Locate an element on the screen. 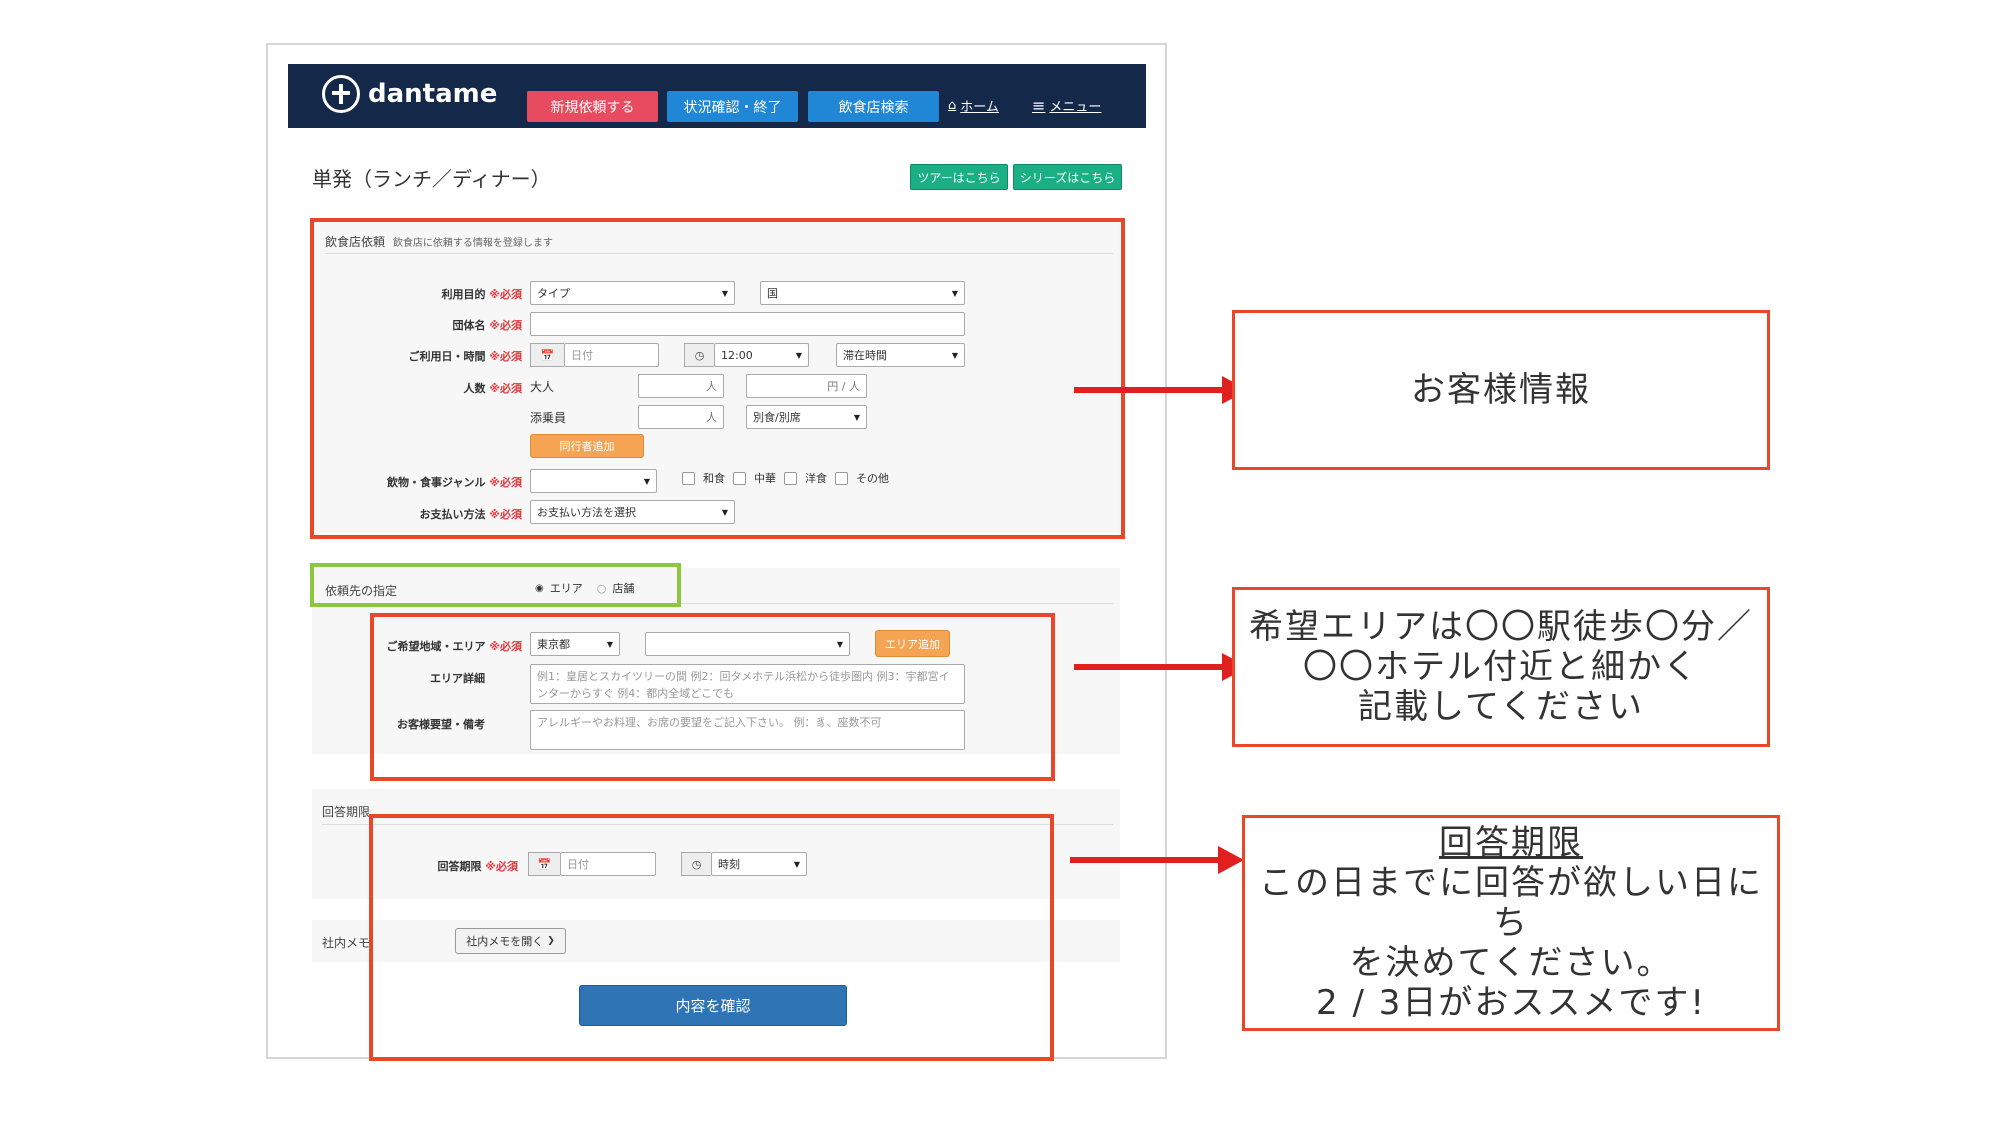 This screenshot has width=2000, height=1125. nav-menu-link: ≡ メニュー is located at coordinates (1066, 105).